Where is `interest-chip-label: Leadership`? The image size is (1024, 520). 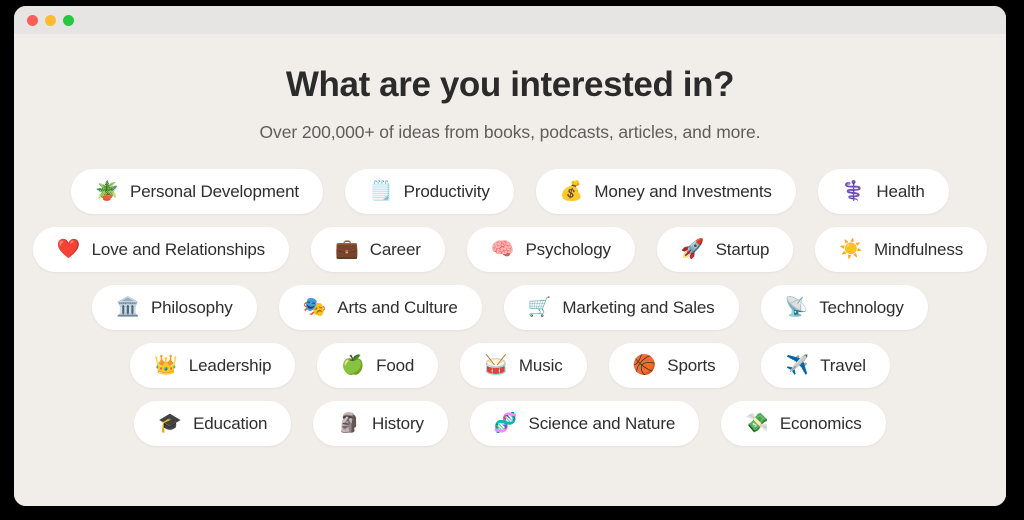 interest-chip-label: Leadership is located at coordinates (230, 365).